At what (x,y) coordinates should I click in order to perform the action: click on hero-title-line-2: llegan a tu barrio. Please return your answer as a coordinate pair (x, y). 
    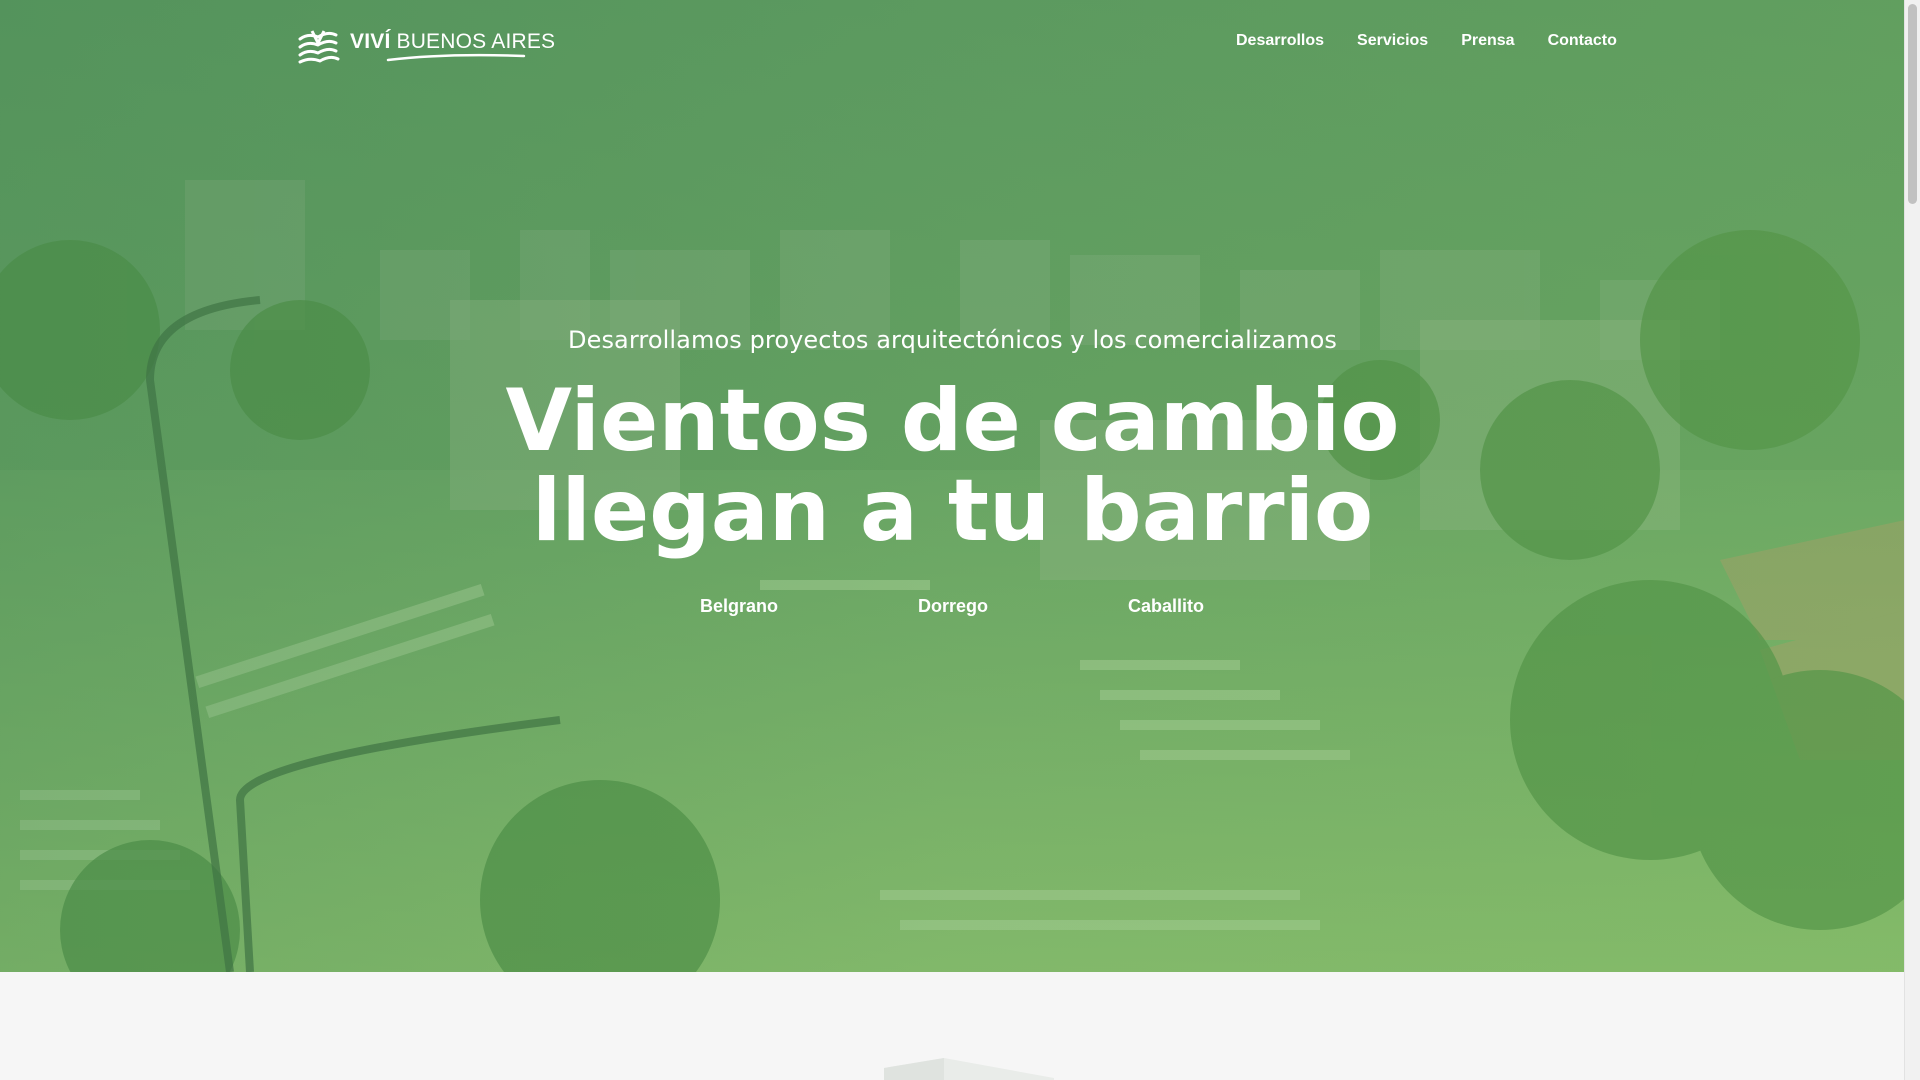
    Looking at the image, I should click on (952, 511).